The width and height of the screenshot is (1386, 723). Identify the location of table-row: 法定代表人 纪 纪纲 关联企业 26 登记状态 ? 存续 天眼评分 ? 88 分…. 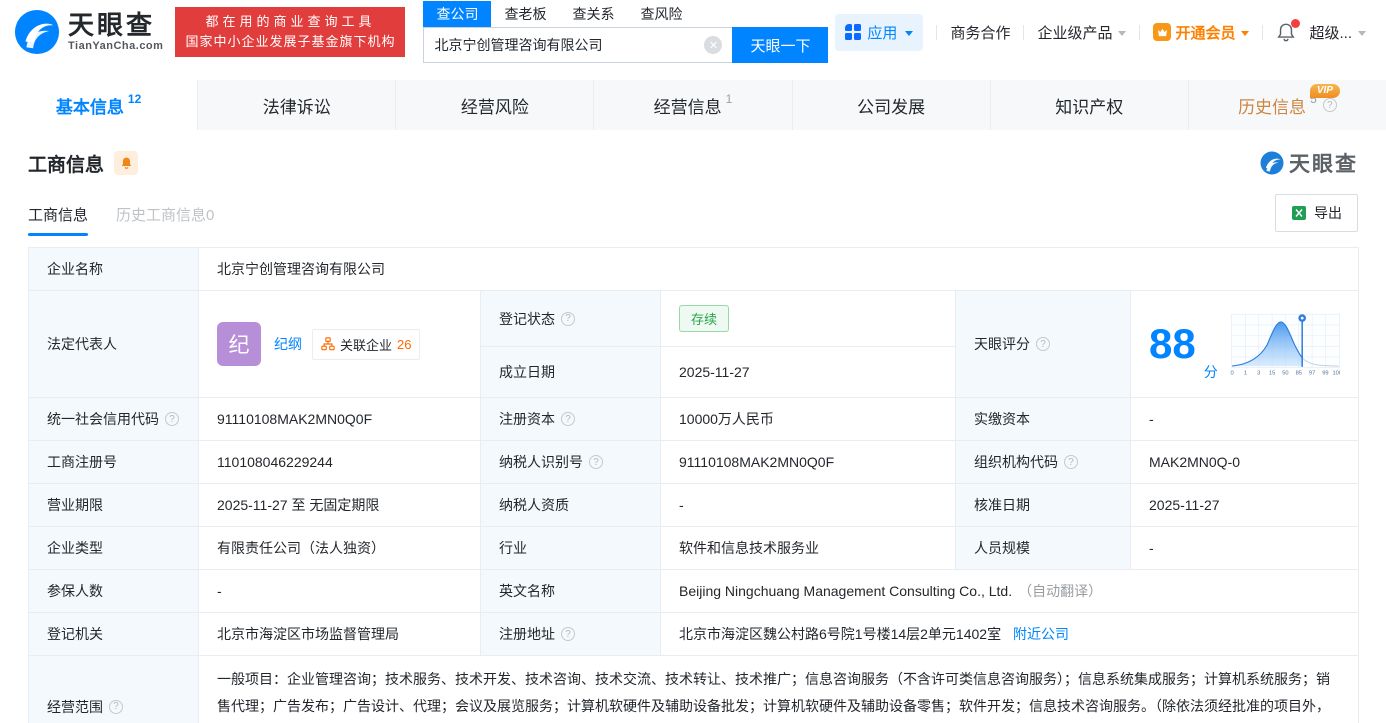
(693, 343).